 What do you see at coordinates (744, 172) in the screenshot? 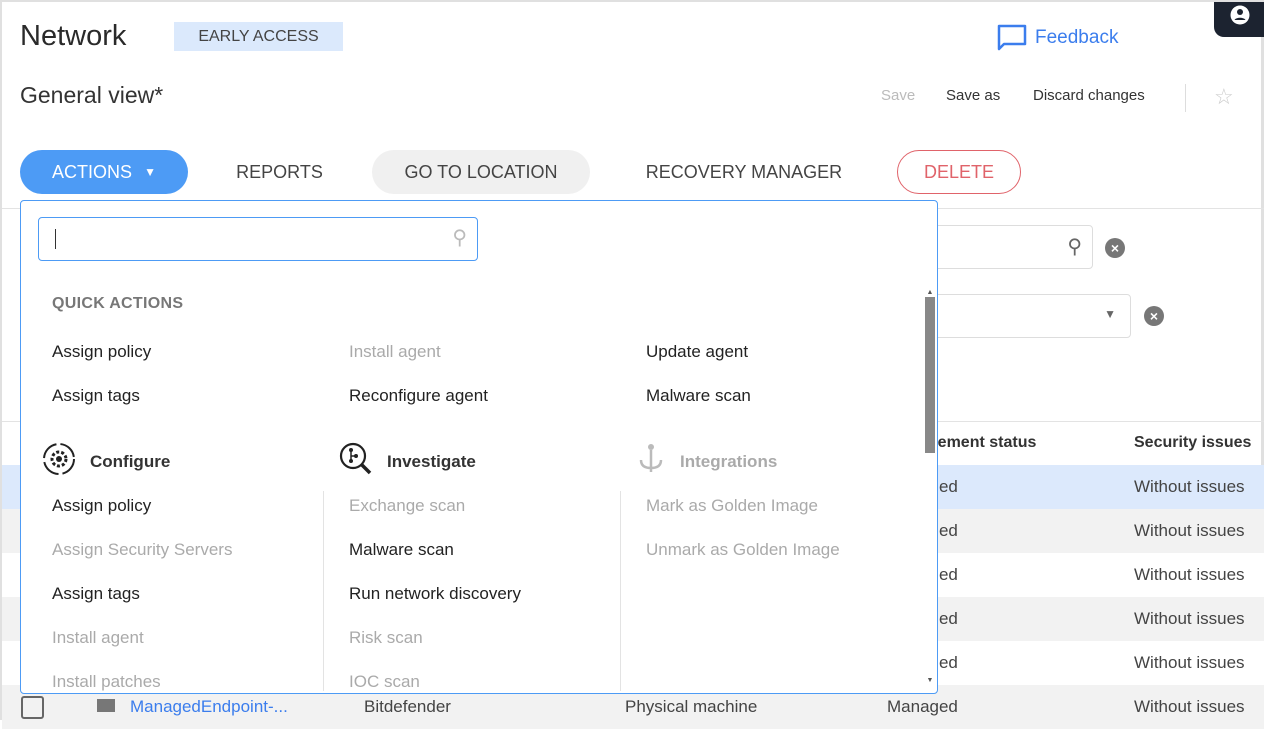
I see `recovery-manager-button: RECOVERY MANAGER` at bounding box center [744, 172].